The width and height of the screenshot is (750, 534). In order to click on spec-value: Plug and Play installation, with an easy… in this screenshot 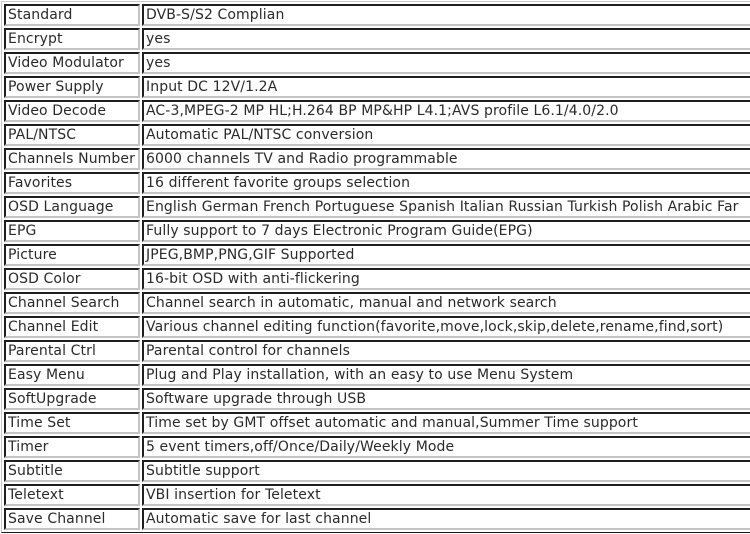, I will do `click(446, 375)`.